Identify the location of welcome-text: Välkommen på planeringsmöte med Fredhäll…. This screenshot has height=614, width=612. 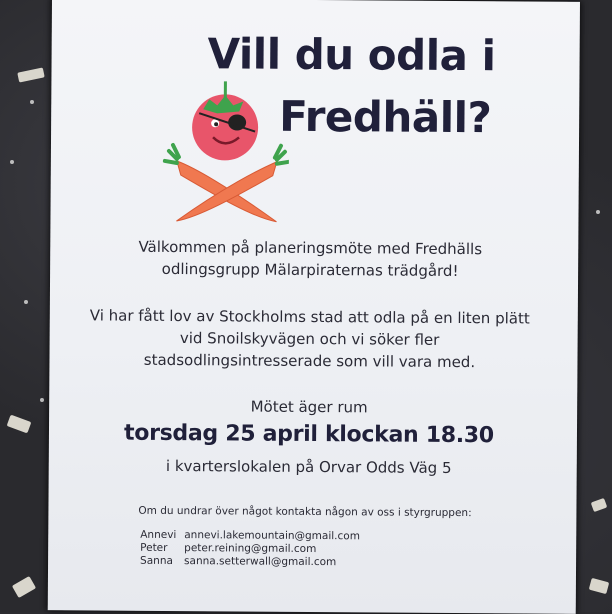
(310, 259).